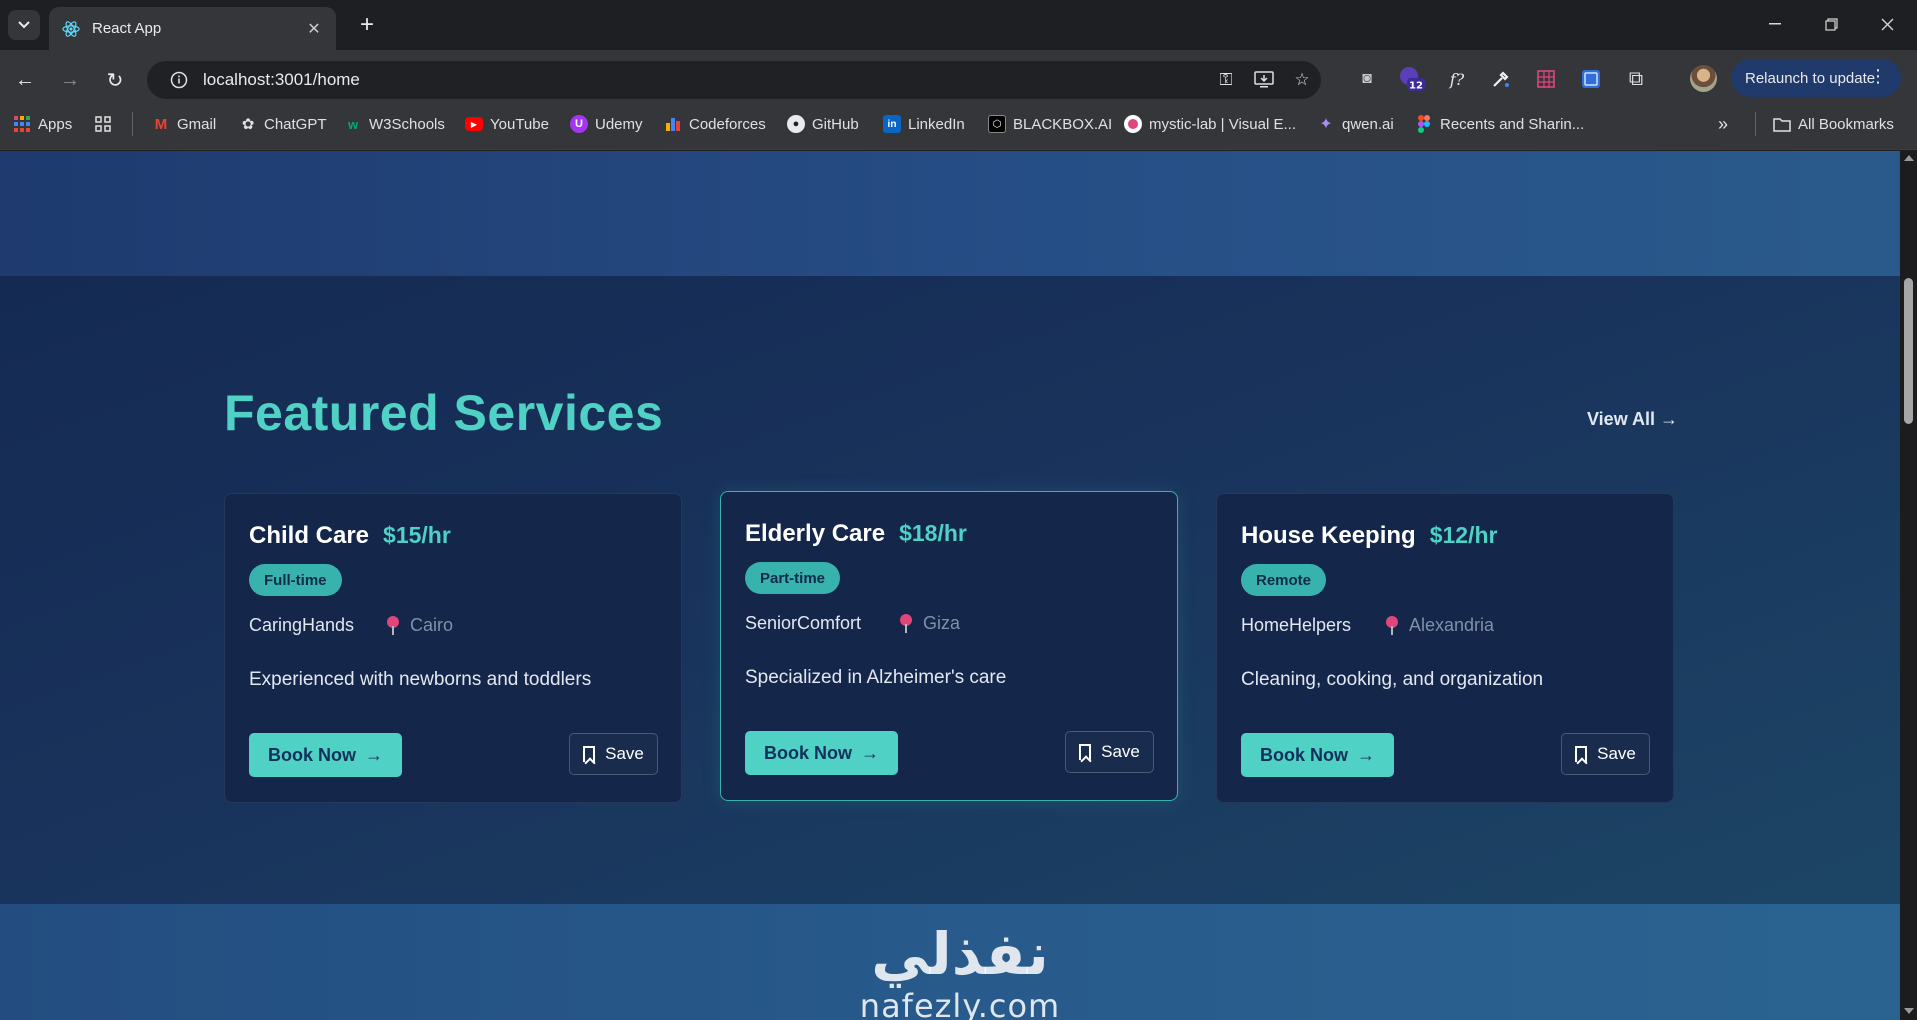  I want to click on forward-button: →, so click(70, 80).